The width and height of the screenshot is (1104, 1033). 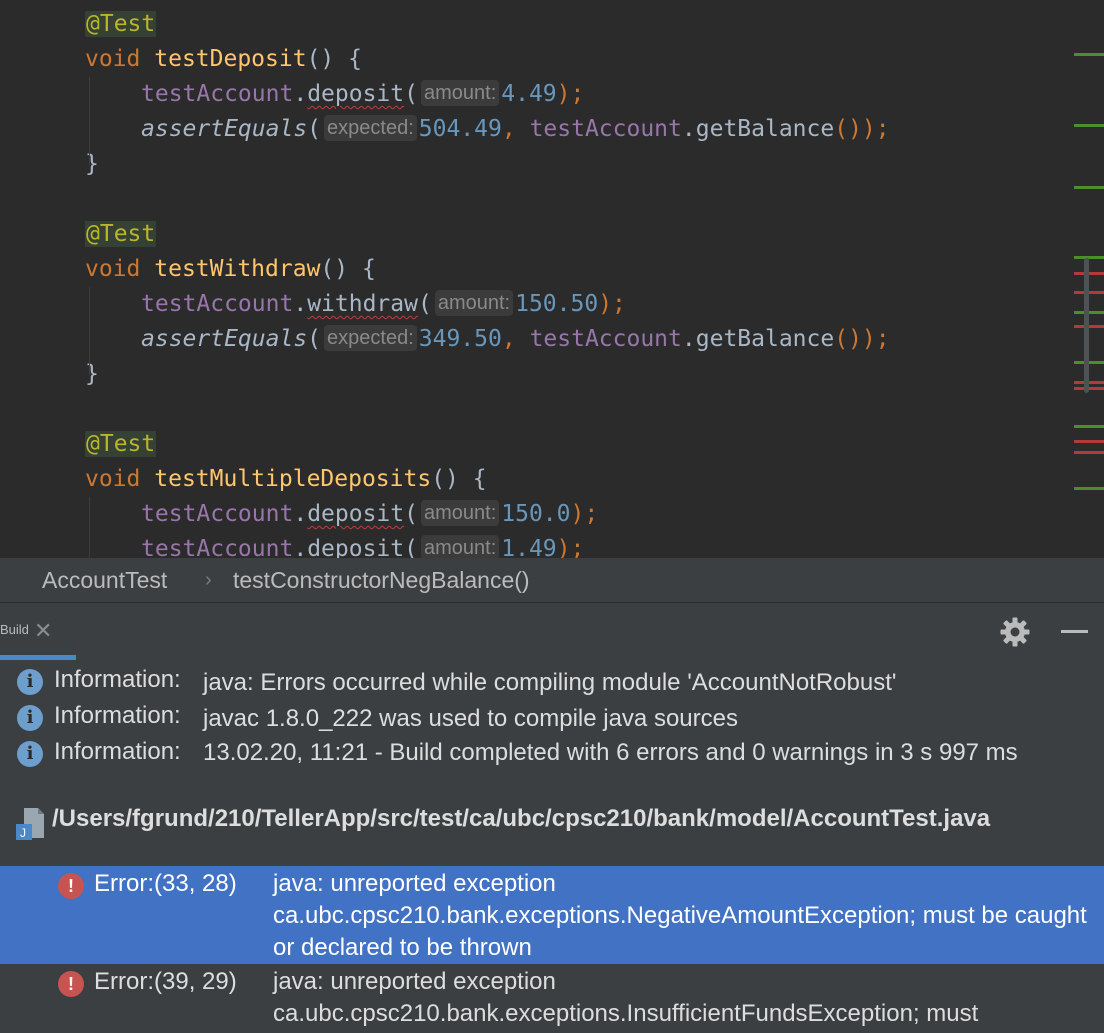 I want to click on method-name: testWithdraw, so click(x=237, y=269).